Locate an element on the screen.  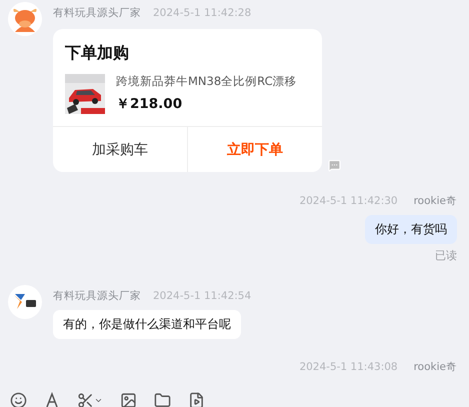
folder-icon is located at coordinates (162, 399).